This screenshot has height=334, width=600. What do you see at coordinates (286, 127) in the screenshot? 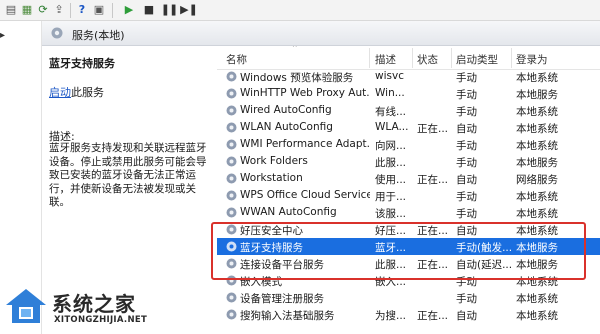
I see `service-name: WLAN AutoConfig` at bounding box center [286, 127].